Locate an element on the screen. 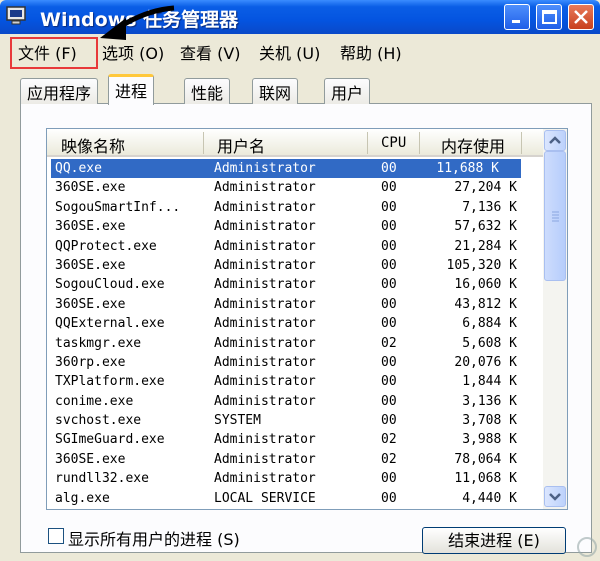 The image size is (600, 561). annotation-arrow-icon is located at coordinates (137, 22).